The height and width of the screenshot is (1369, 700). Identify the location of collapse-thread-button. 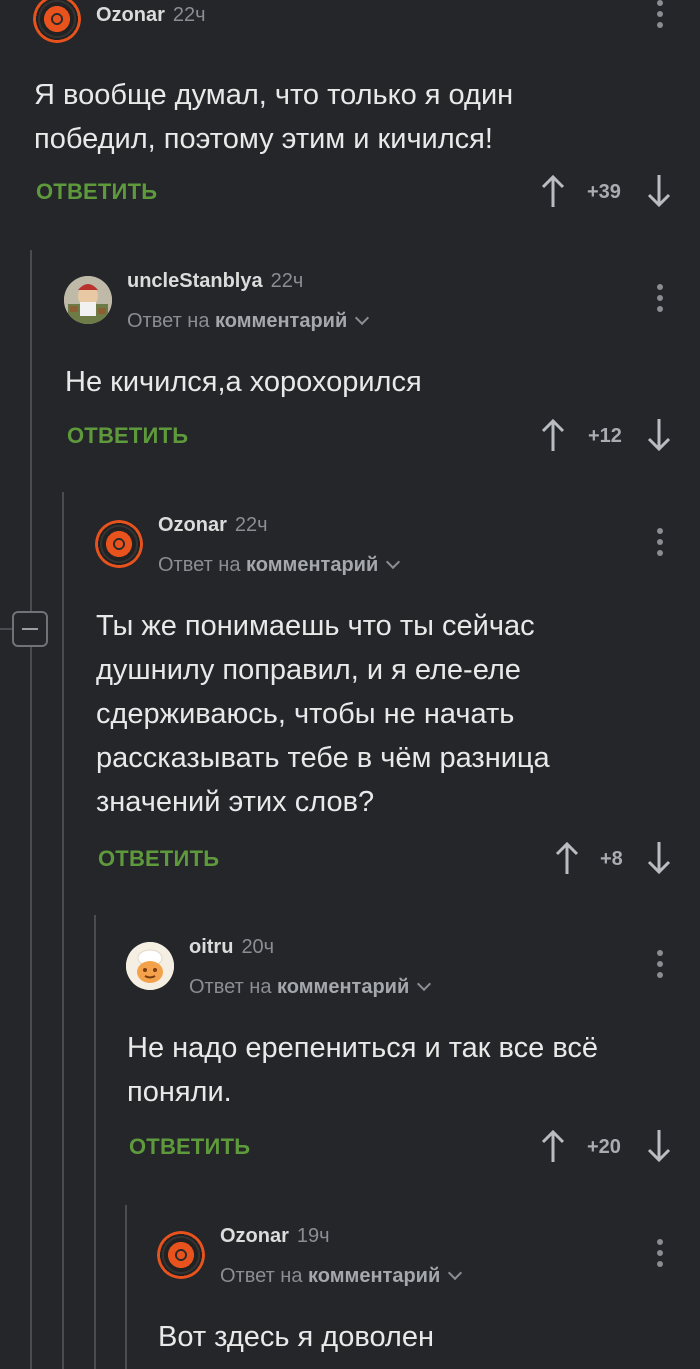
(30, 629).